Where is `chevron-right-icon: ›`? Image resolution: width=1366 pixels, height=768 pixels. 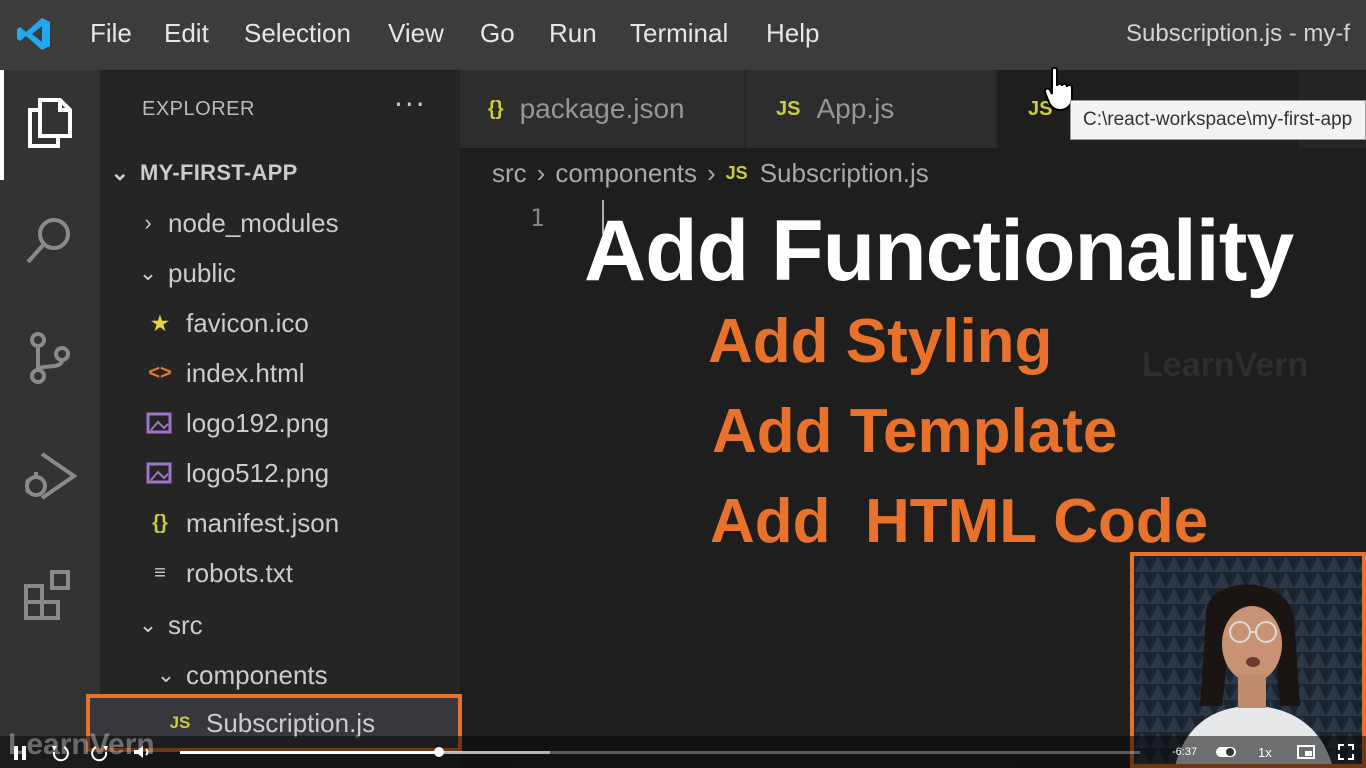 chevron-right-icon: › is located at coordinates (148, 222).